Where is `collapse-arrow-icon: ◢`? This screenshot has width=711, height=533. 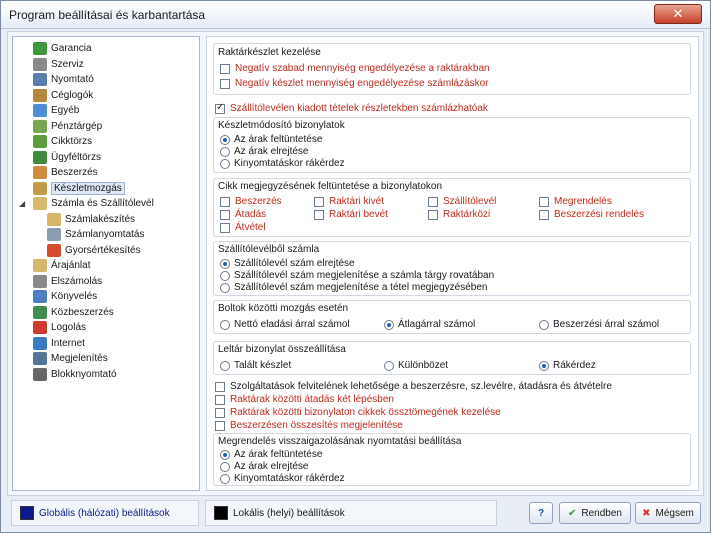 collapse-arrow-icon: ◢ is located at coordinates (23, 203).